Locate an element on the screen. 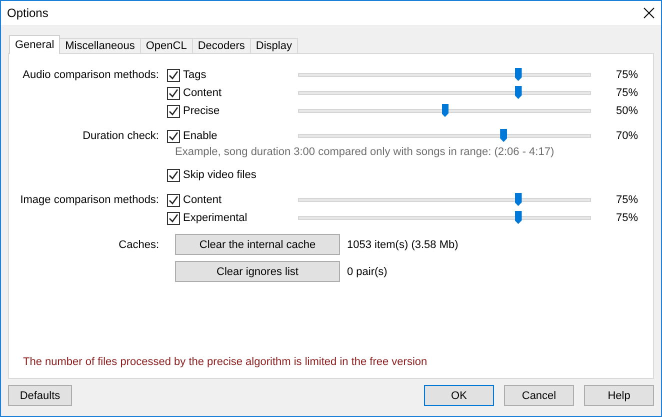 This screenshot has width=662, height=417. slider-value: 50% is located at coordinates (627, 111).